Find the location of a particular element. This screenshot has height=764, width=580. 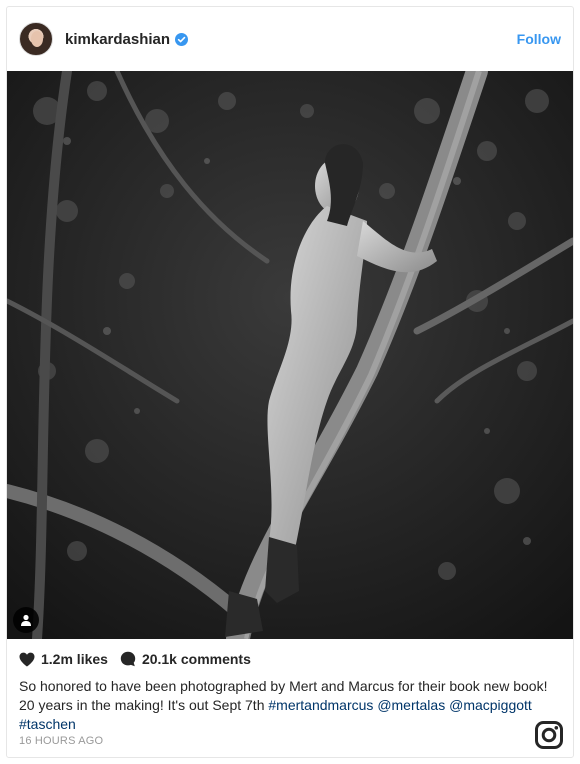

comments-count: 20.1k comments is located at coordinates (196, 659).